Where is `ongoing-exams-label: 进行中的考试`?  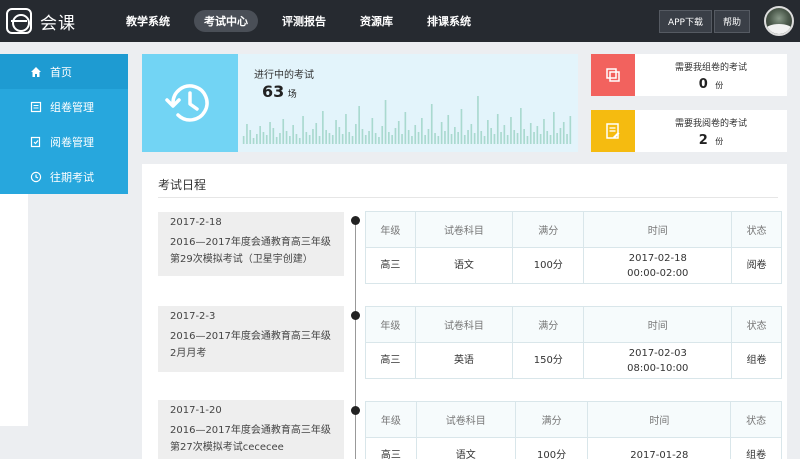 ongoing-exams-label: 进行中的考试 is located at coordinates (284, 75).